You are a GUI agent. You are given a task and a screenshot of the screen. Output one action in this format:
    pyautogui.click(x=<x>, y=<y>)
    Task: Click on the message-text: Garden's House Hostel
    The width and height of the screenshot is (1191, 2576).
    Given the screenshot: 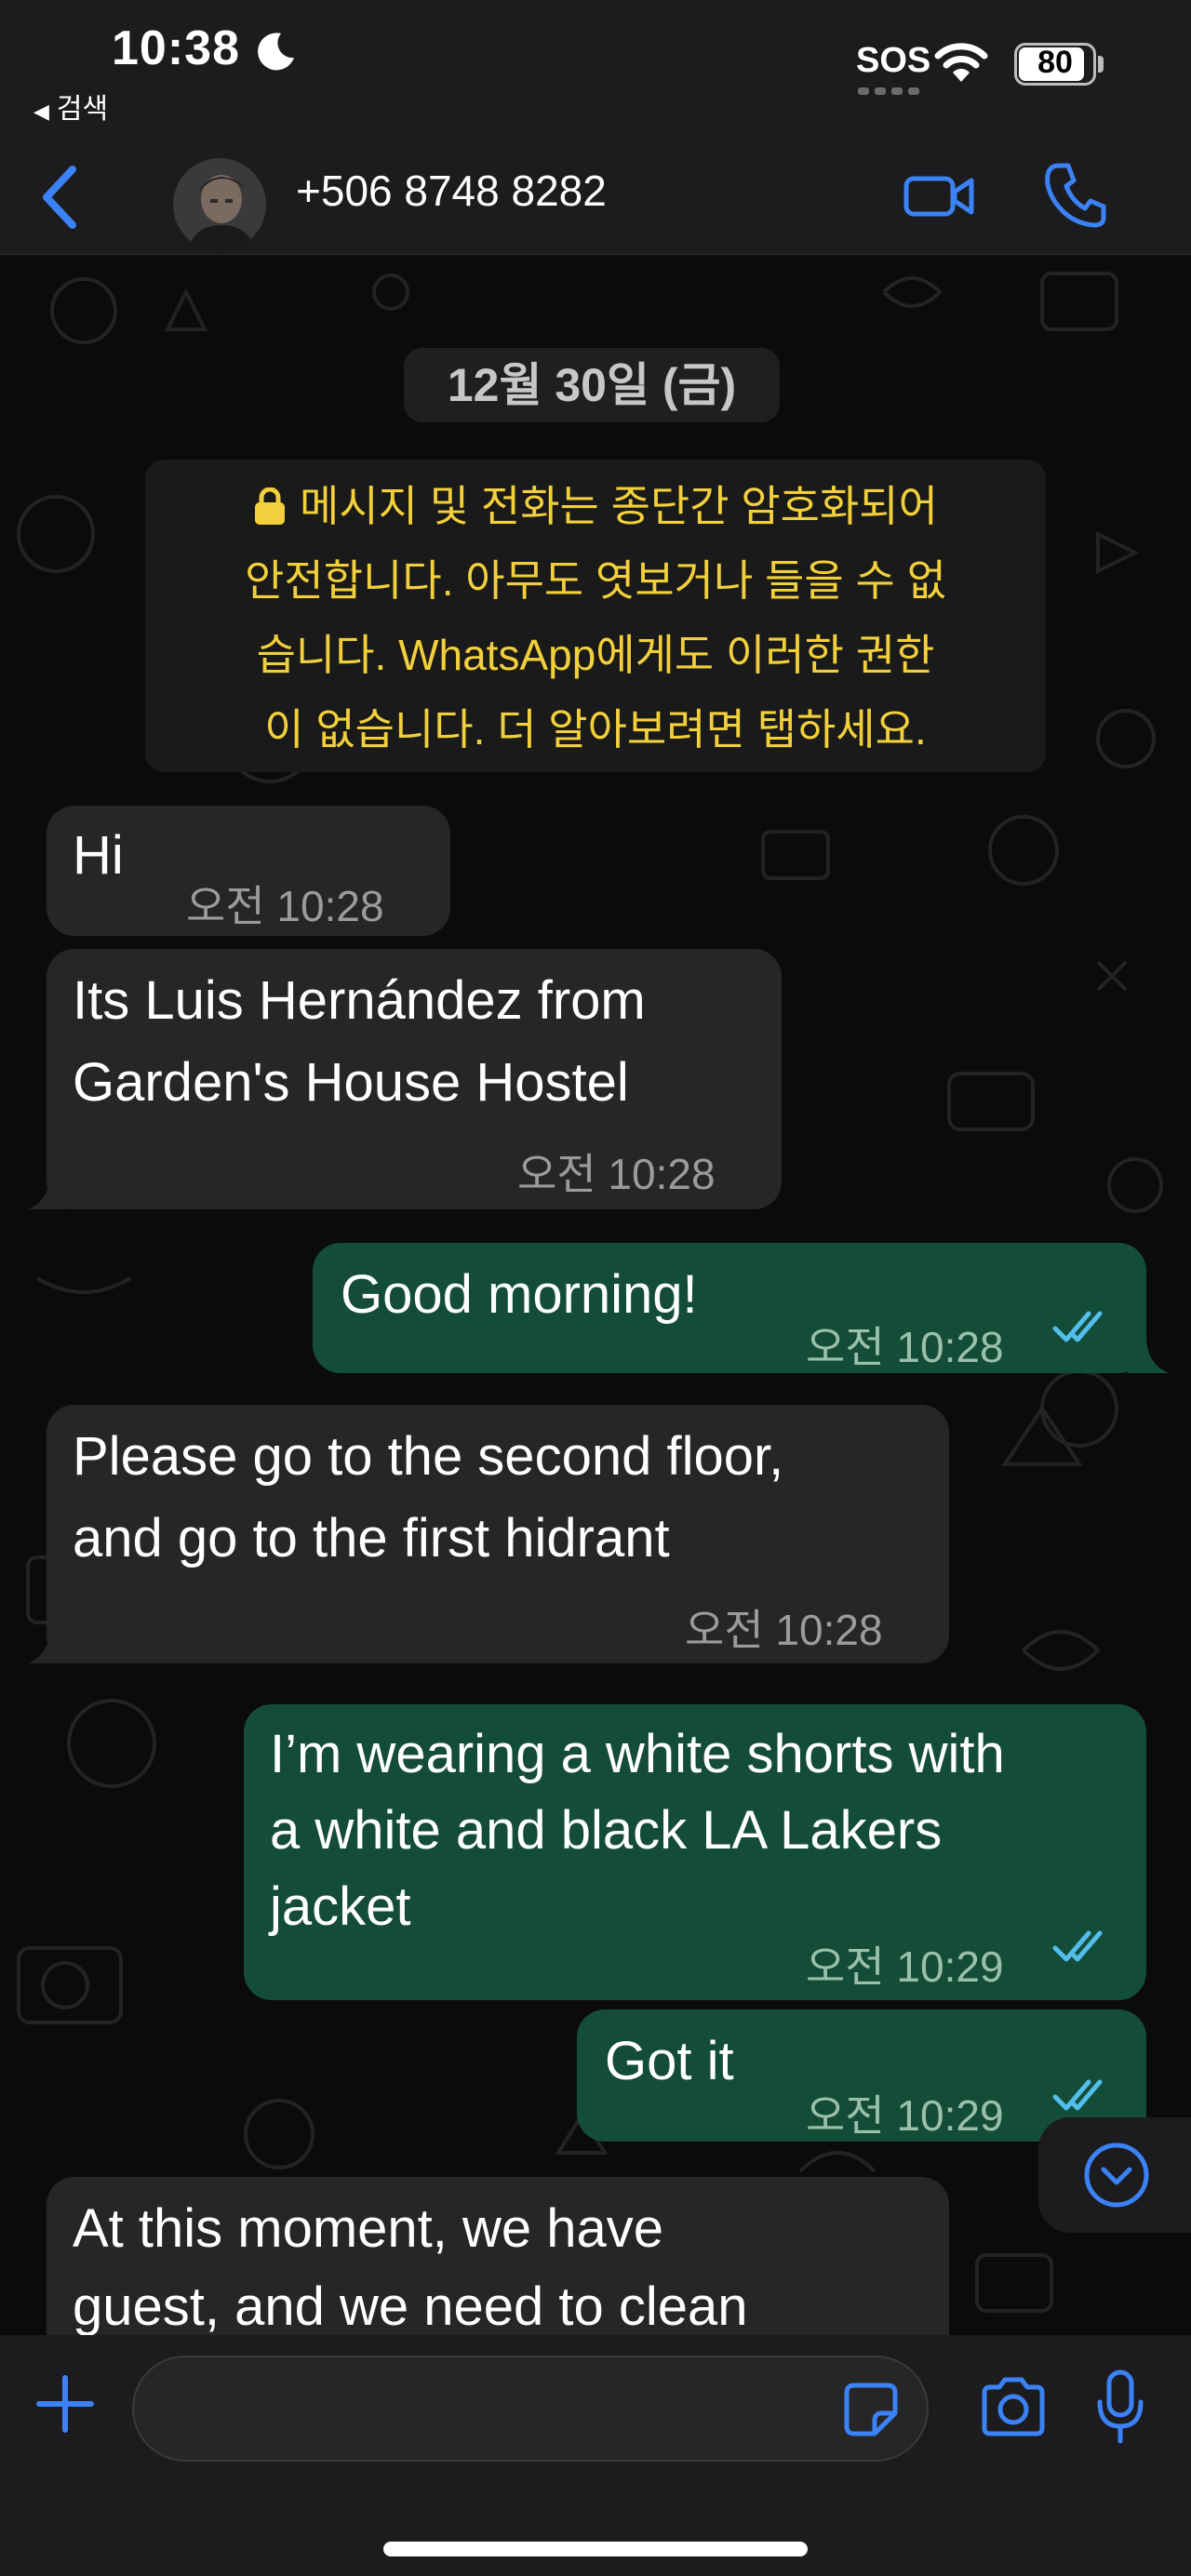 What is the action you would take?
    pyautogui.click(x=351, y=1082)
    